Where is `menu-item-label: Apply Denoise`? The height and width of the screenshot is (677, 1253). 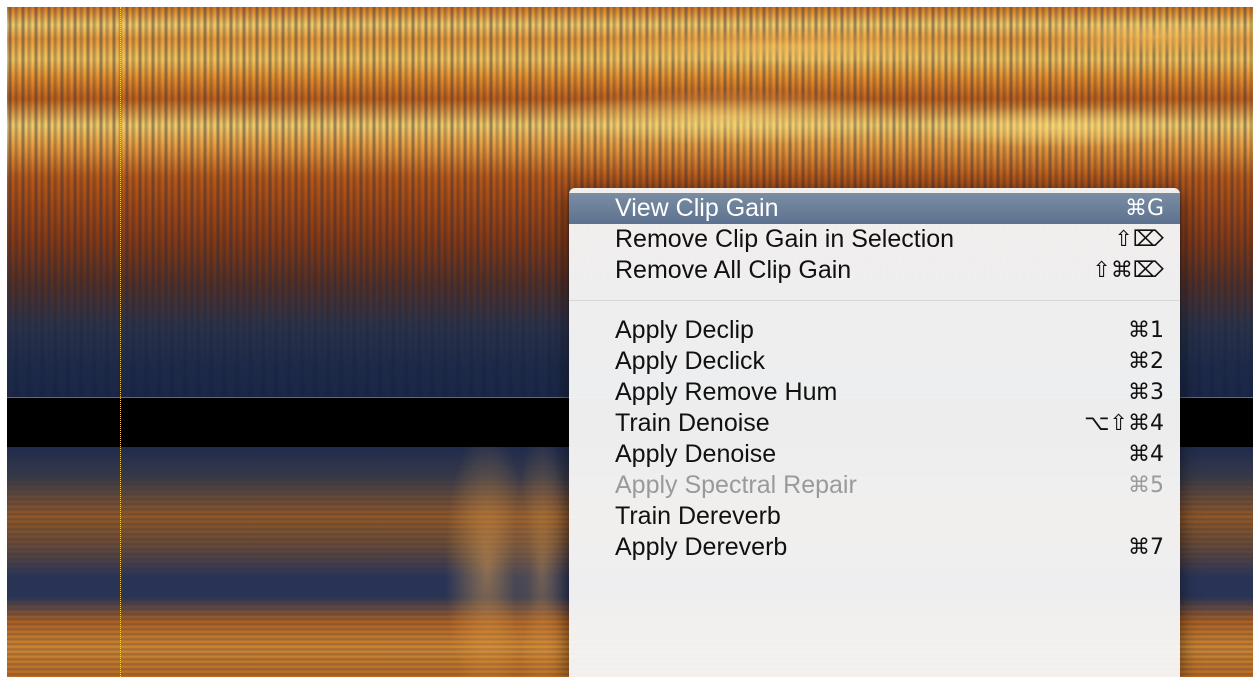 menu-item-label: Apply Denoise is located at coordinates (696, 454).